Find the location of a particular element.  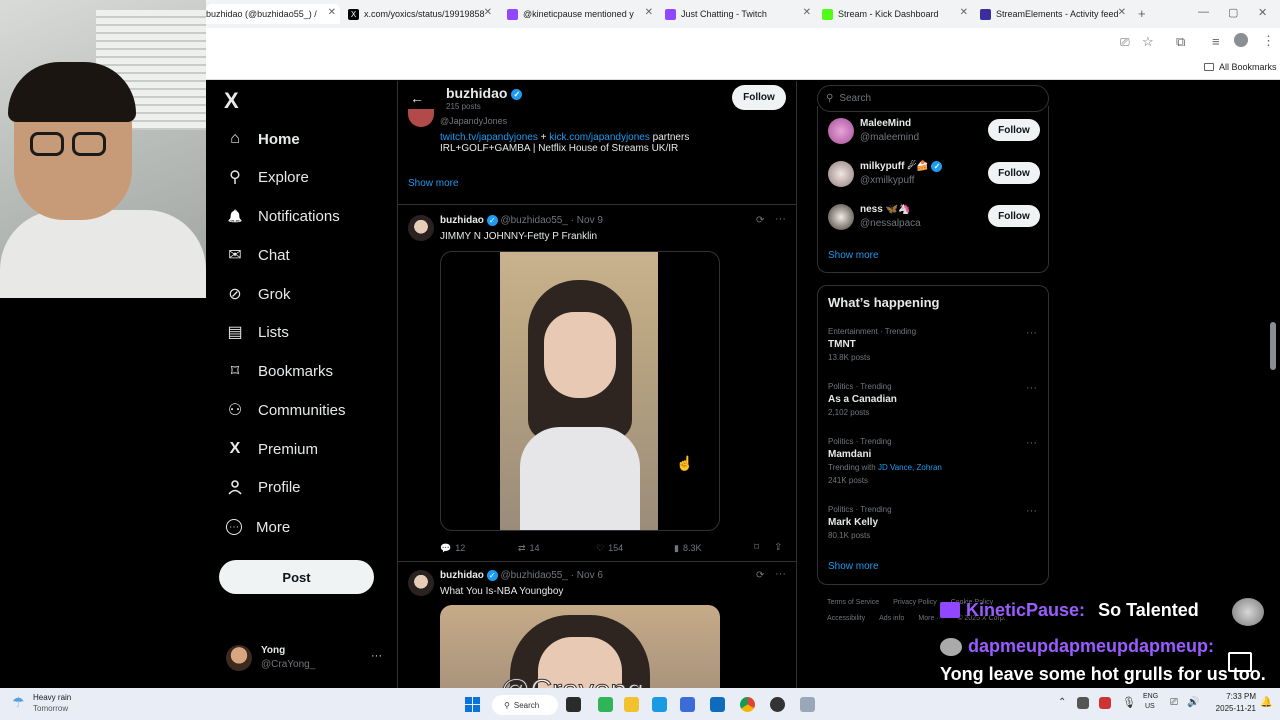

nav-profile: Profile is located at coordinates (263, 487).